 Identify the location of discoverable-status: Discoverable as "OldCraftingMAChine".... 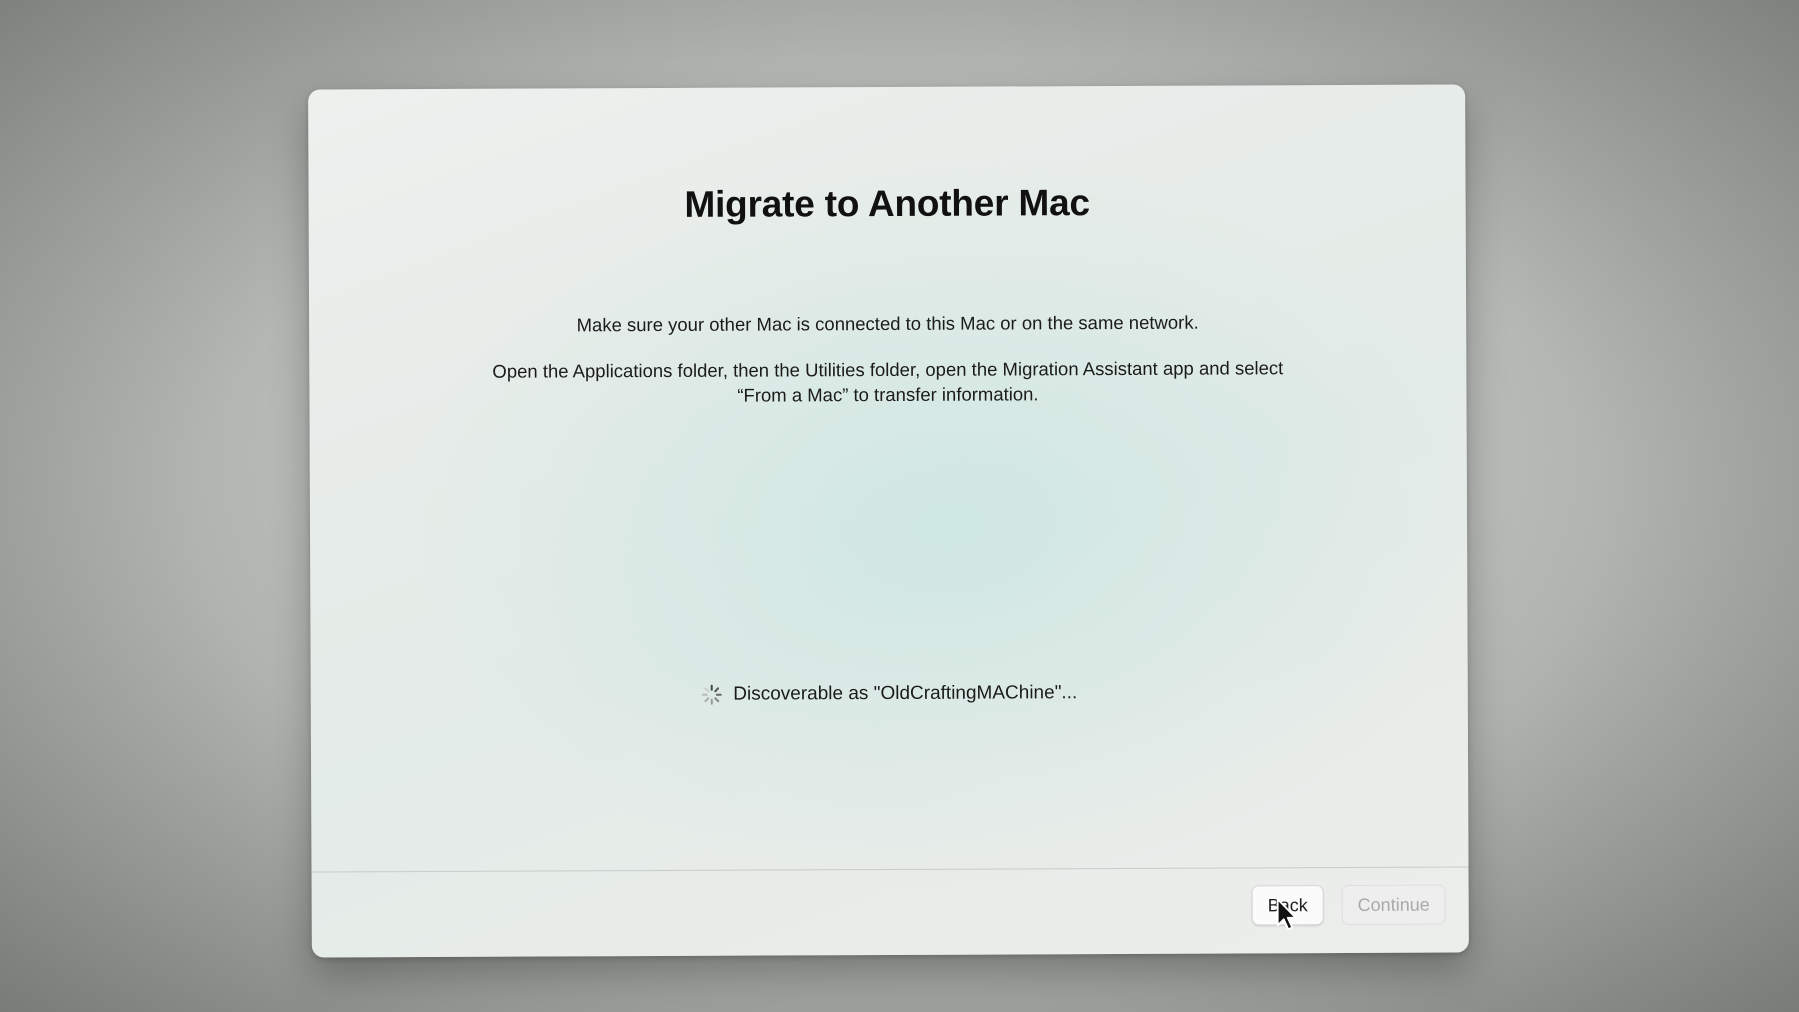
(889, 693).